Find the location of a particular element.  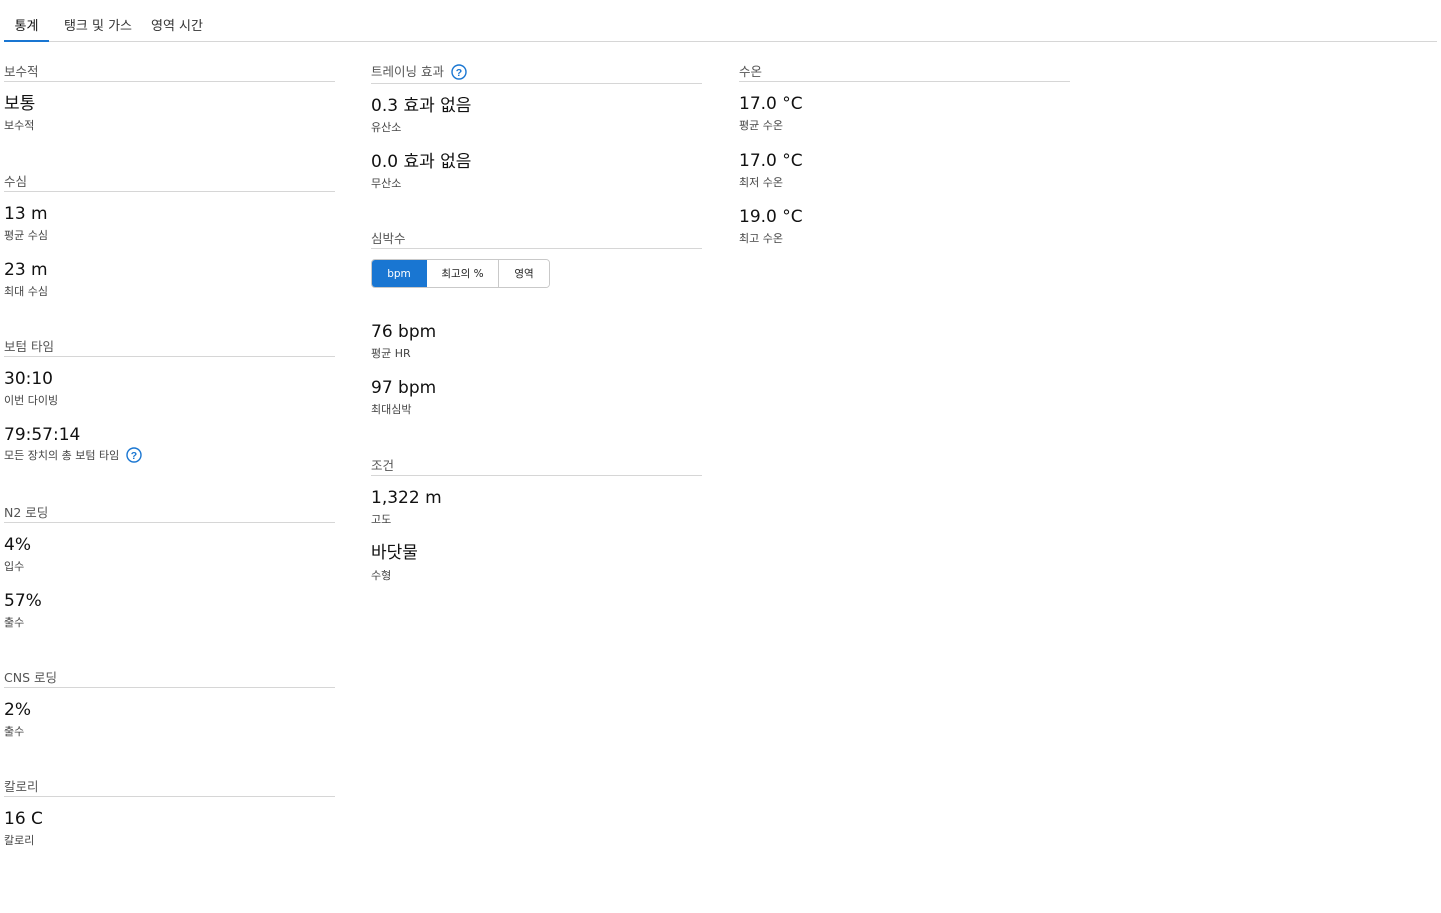

avg-hr-label: 평균 HR is located at coordinates (391, 353).